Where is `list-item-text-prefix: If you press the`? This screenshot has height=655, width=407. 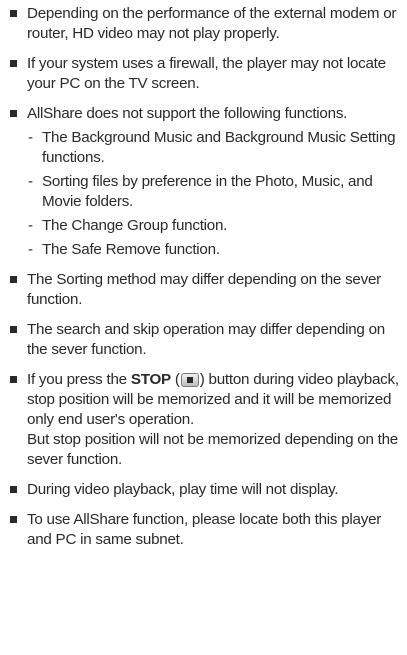
list-item-text-prefix: If you press the is located at coordinates (77, 379).